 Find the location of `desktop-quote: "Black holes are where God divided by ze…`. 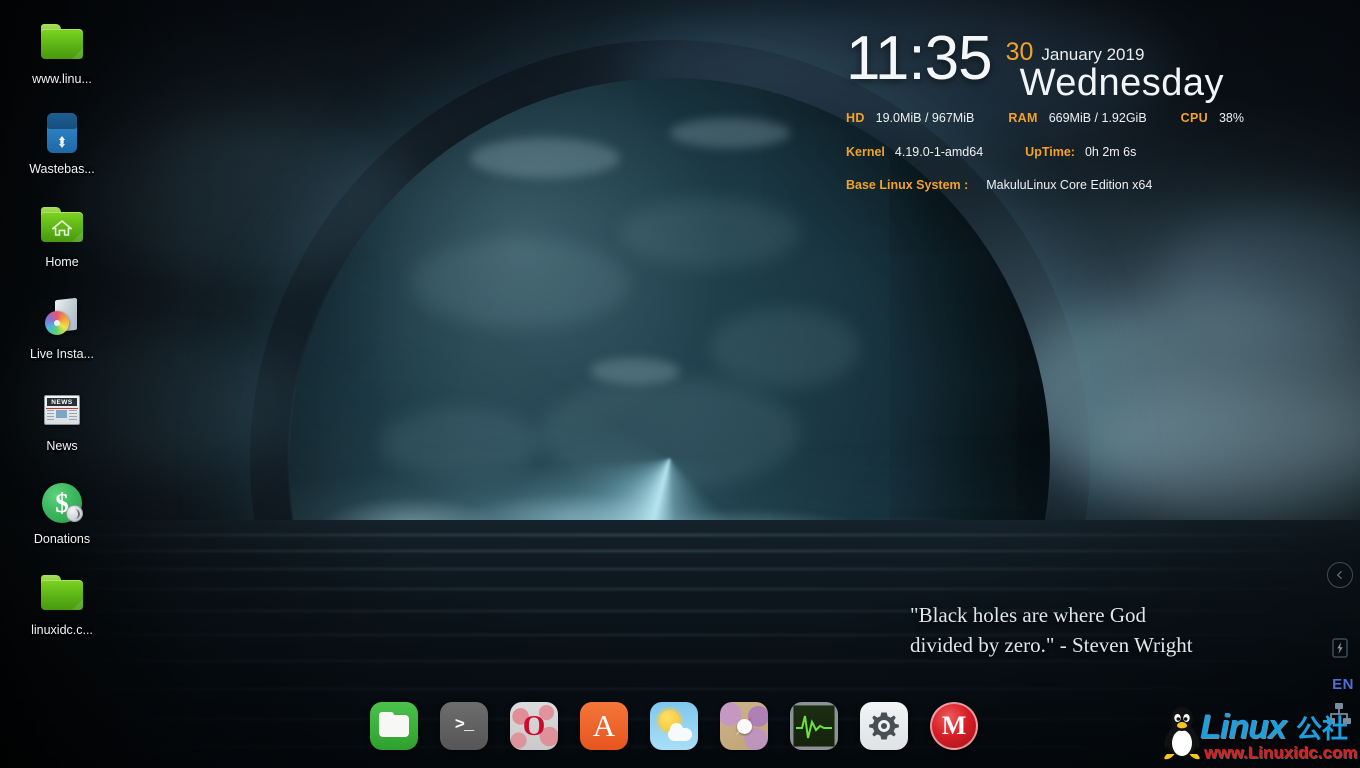

desktop-quote: "Black holes are where God divided by ze… is located at coordinates (1110, 630).